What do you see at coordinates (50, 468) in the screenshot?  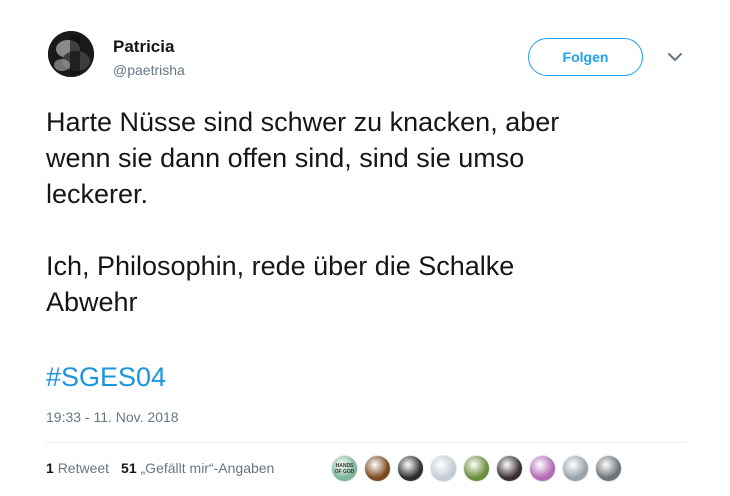 I see `retweet-count: 1` at bounding box center [50, 468].